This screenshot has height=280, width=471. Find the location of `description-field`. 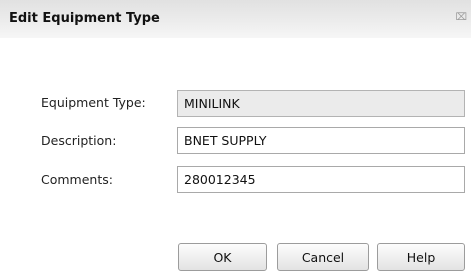

description-field is located at coordinates (321, 140).